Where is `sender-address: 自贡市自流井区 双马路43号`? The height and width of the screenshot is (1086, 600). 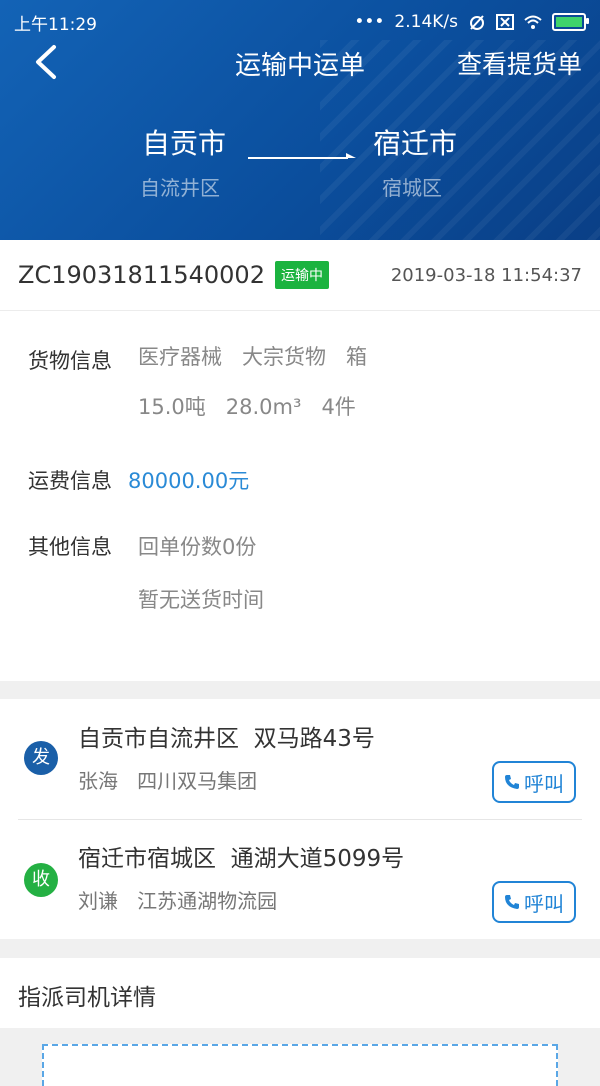 sender-address: 自贡市自流井区 双马路43号 is located at coordinates (226, 739).